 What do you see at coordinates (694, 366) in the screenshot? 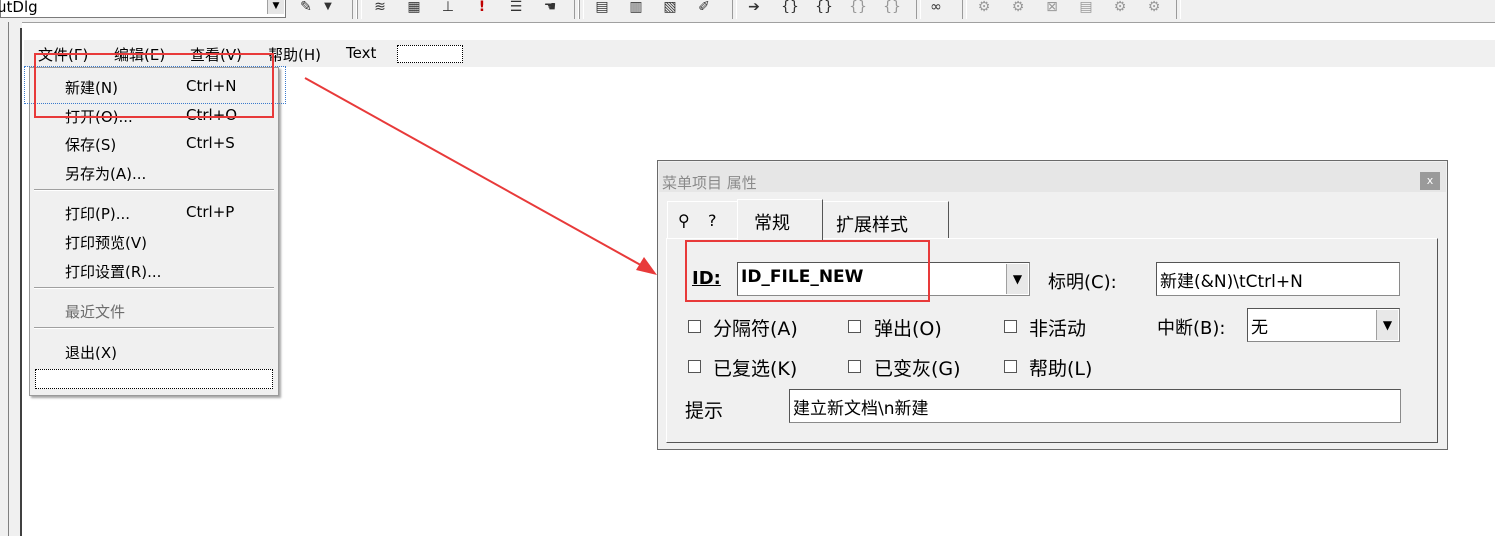
I see `checked-checkbox` at bounding box center [694, 366].